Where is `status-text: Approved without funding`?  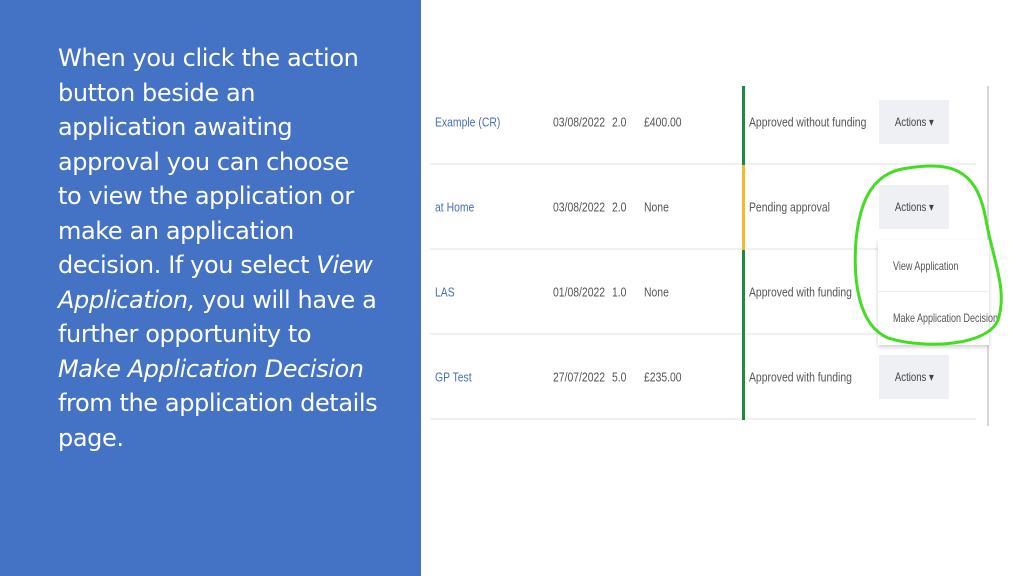
status-text: Approved without funding is located at coordinates (808, 121).